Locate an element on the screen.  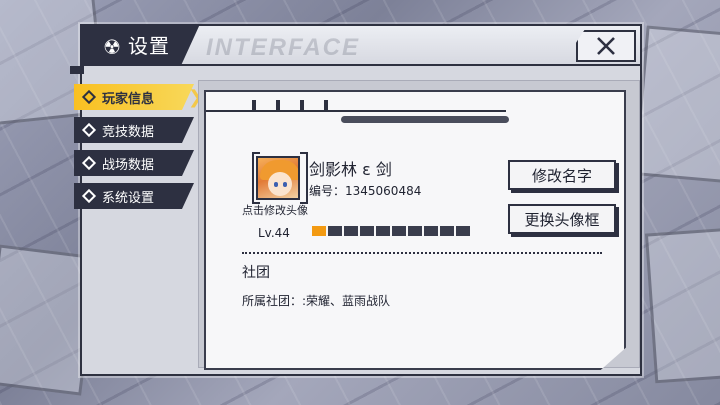
sidebar-item-label: 系统设置 is located at coordinates (128, 198).